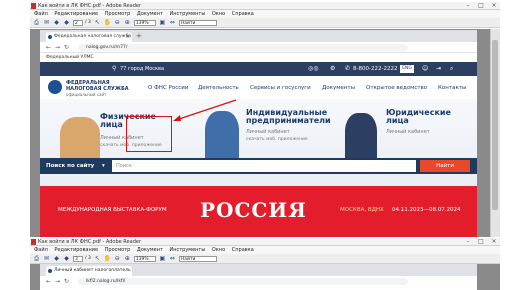 Image resolution: width=516 pixels, height=290 pixels. I want to click on print-icon-2: ⎙, so click(36, 258).